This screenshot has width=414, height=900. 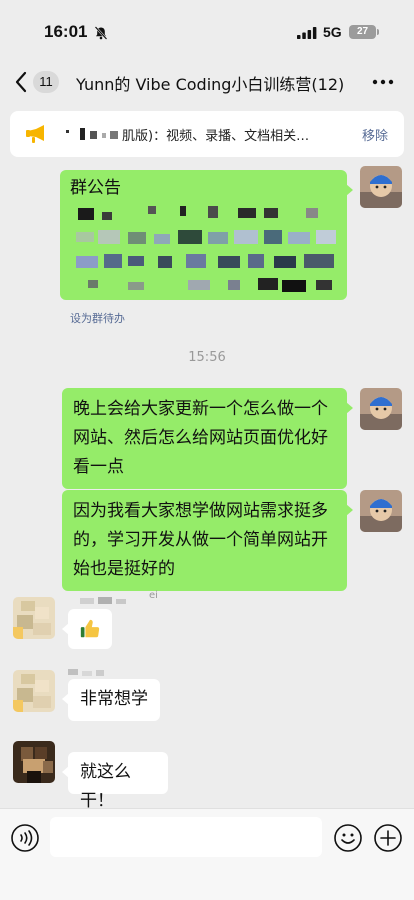 I want to click on message-text: 非常想学, so click(x=114, y=699).